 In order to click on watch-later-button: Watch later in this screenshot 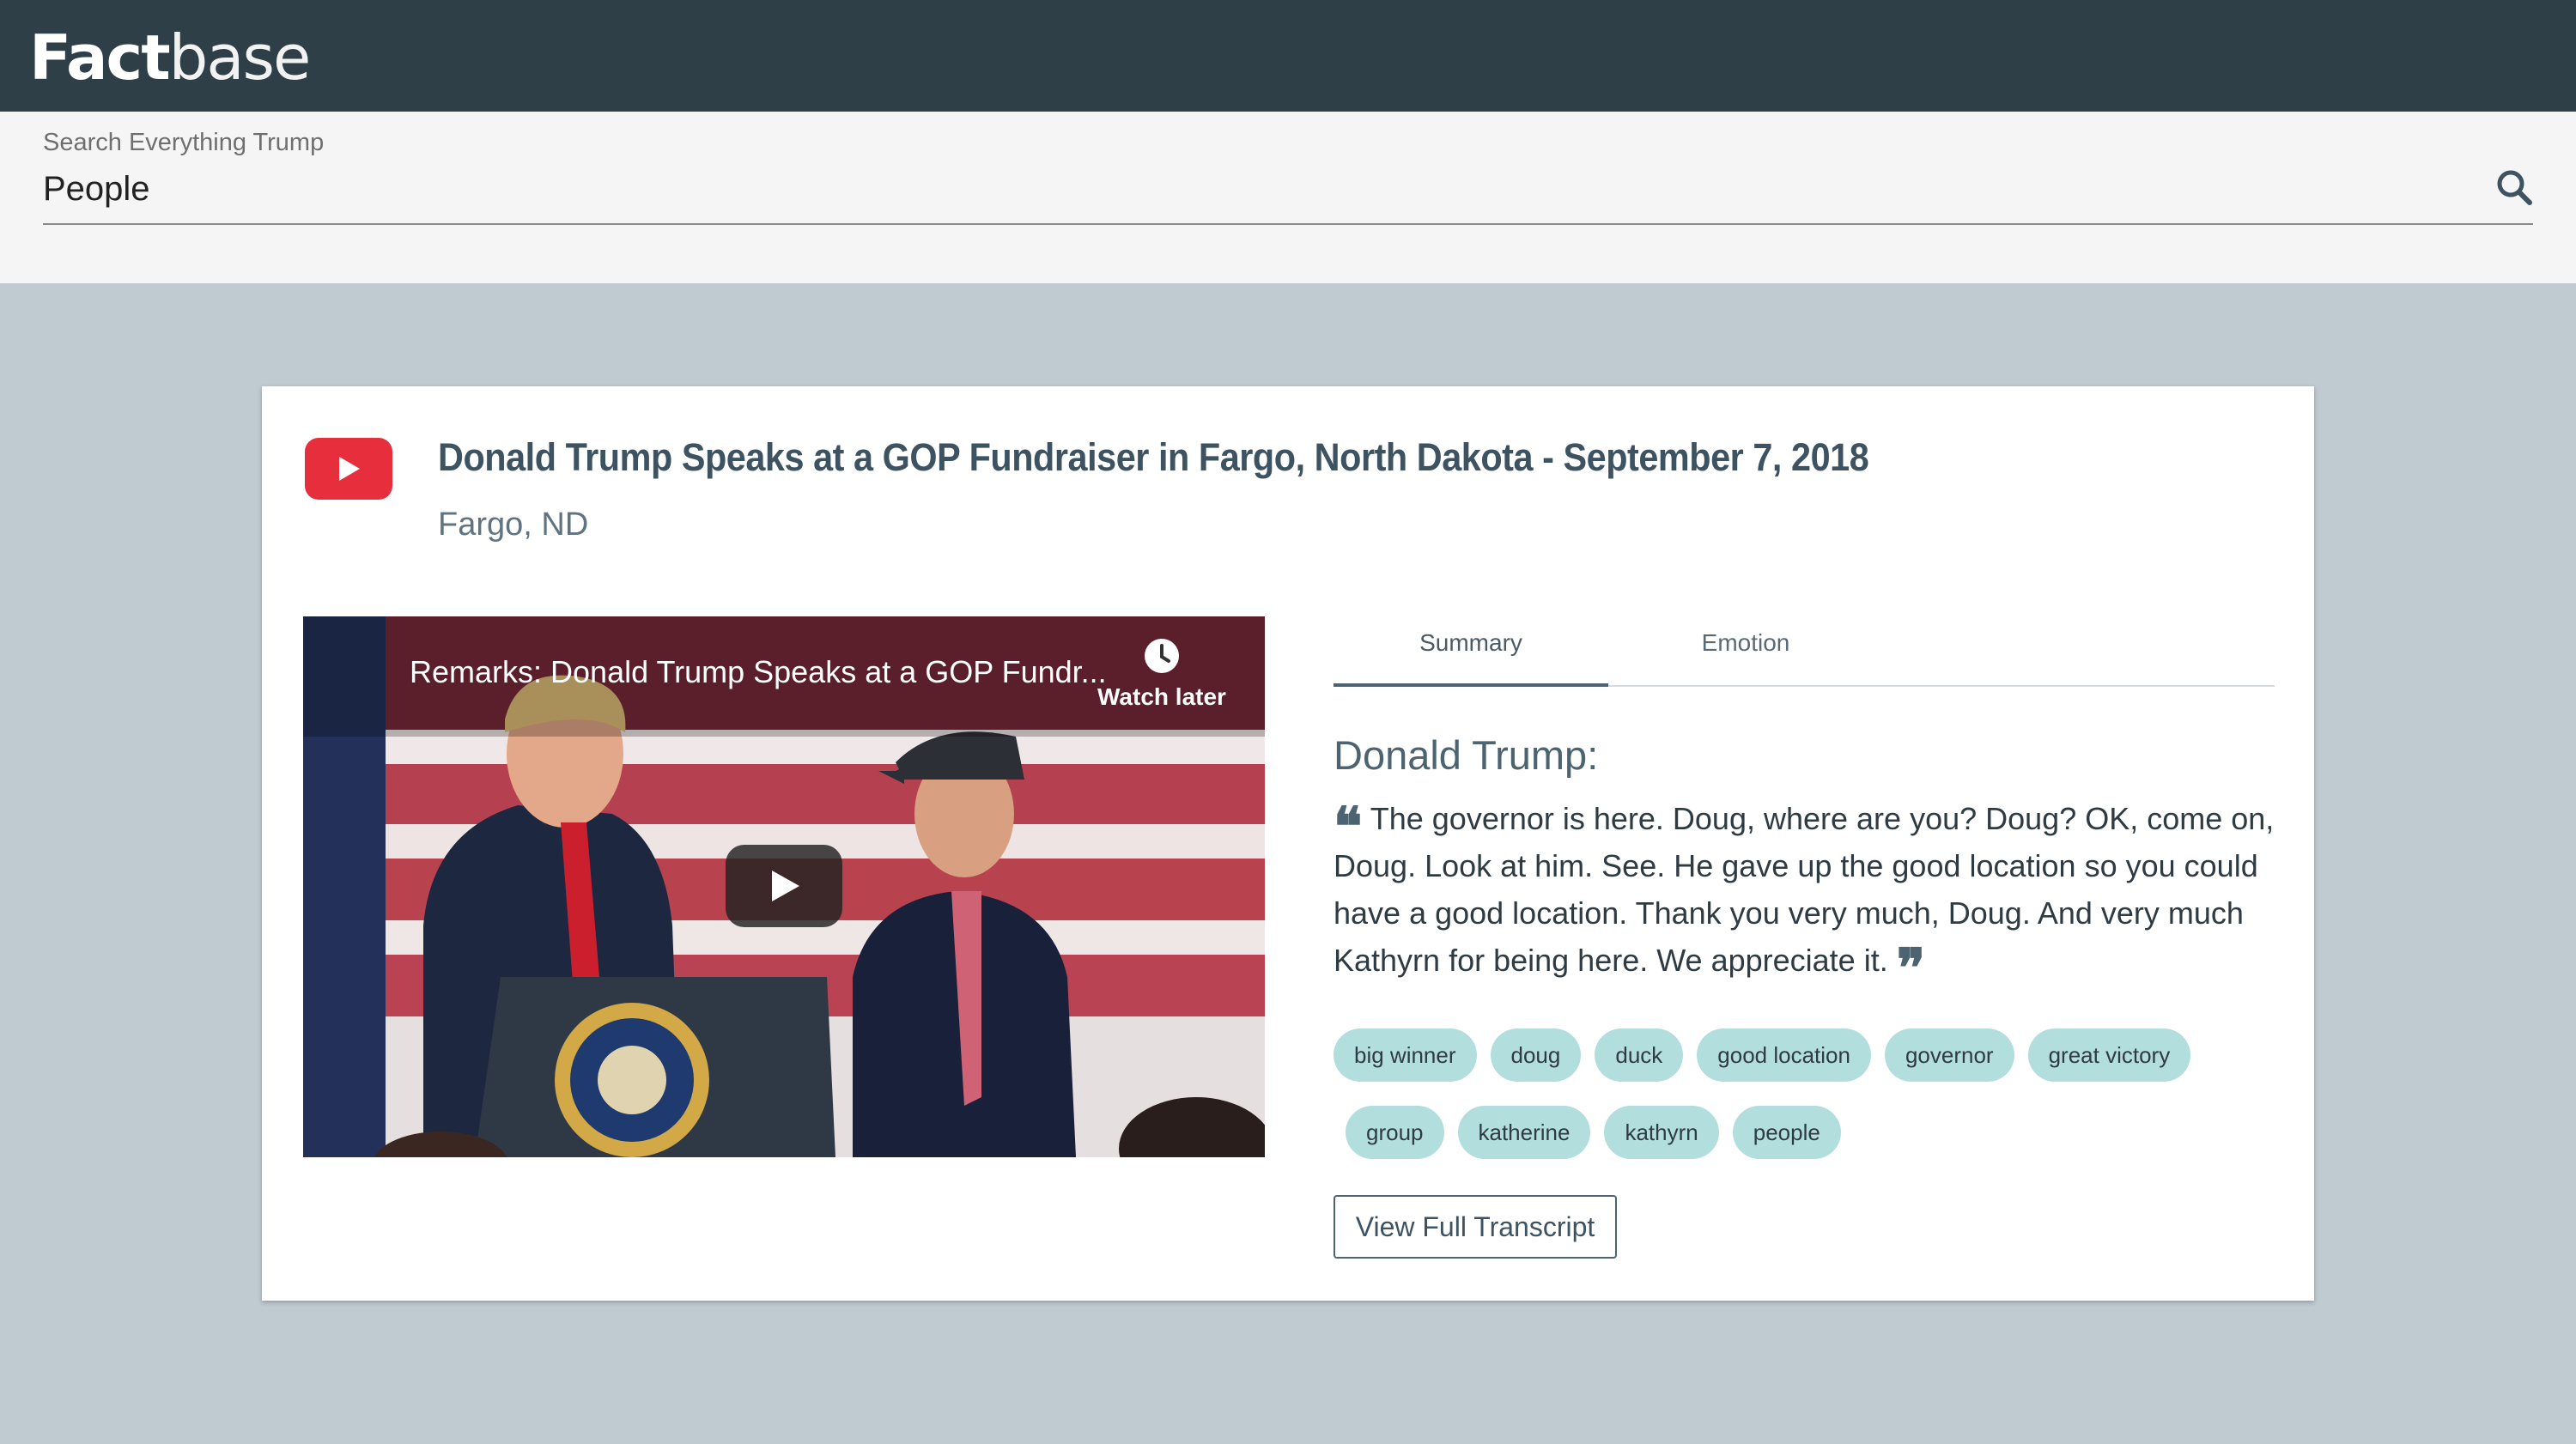, I will do `click(1162, 674)`.